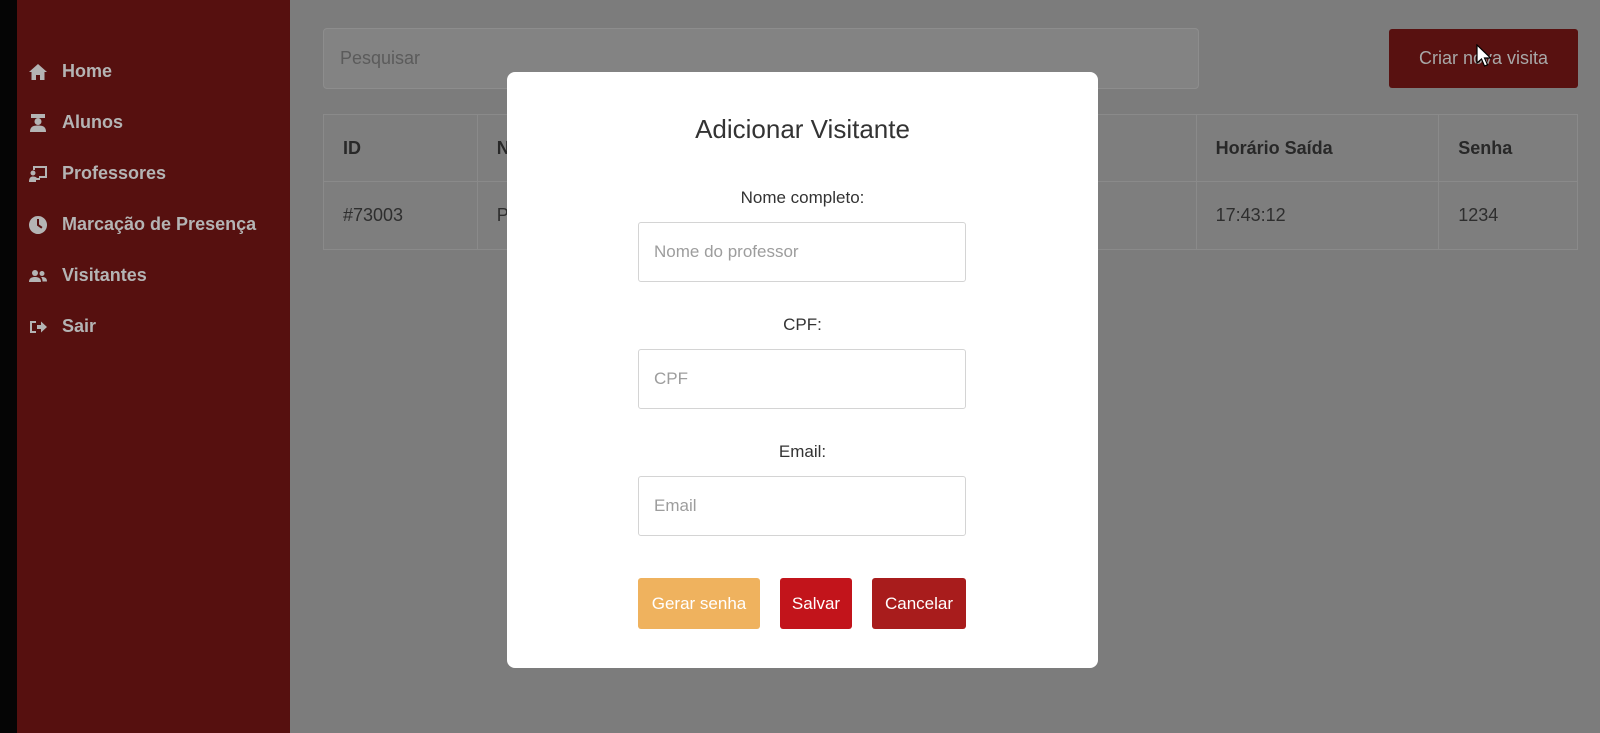 This screenshot has width=1600, height=733. Describe the element at coordinates (802, 379) in the screenshot. I see `cpf-input` at that location.